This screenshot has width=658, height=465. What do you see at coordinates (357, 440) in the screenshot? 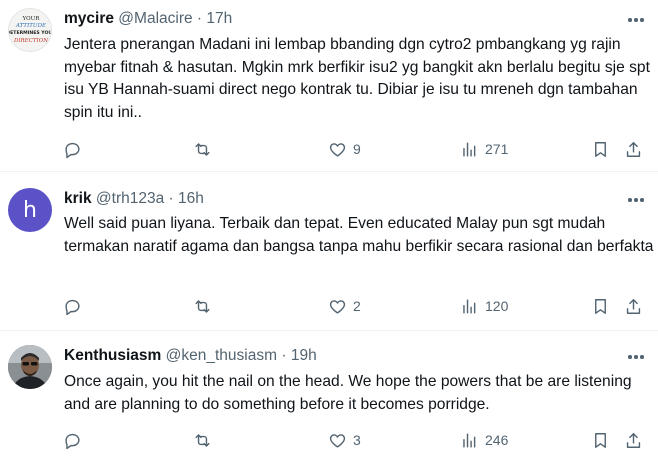
I see `like-count: 3` at bounding box center [357, 440].